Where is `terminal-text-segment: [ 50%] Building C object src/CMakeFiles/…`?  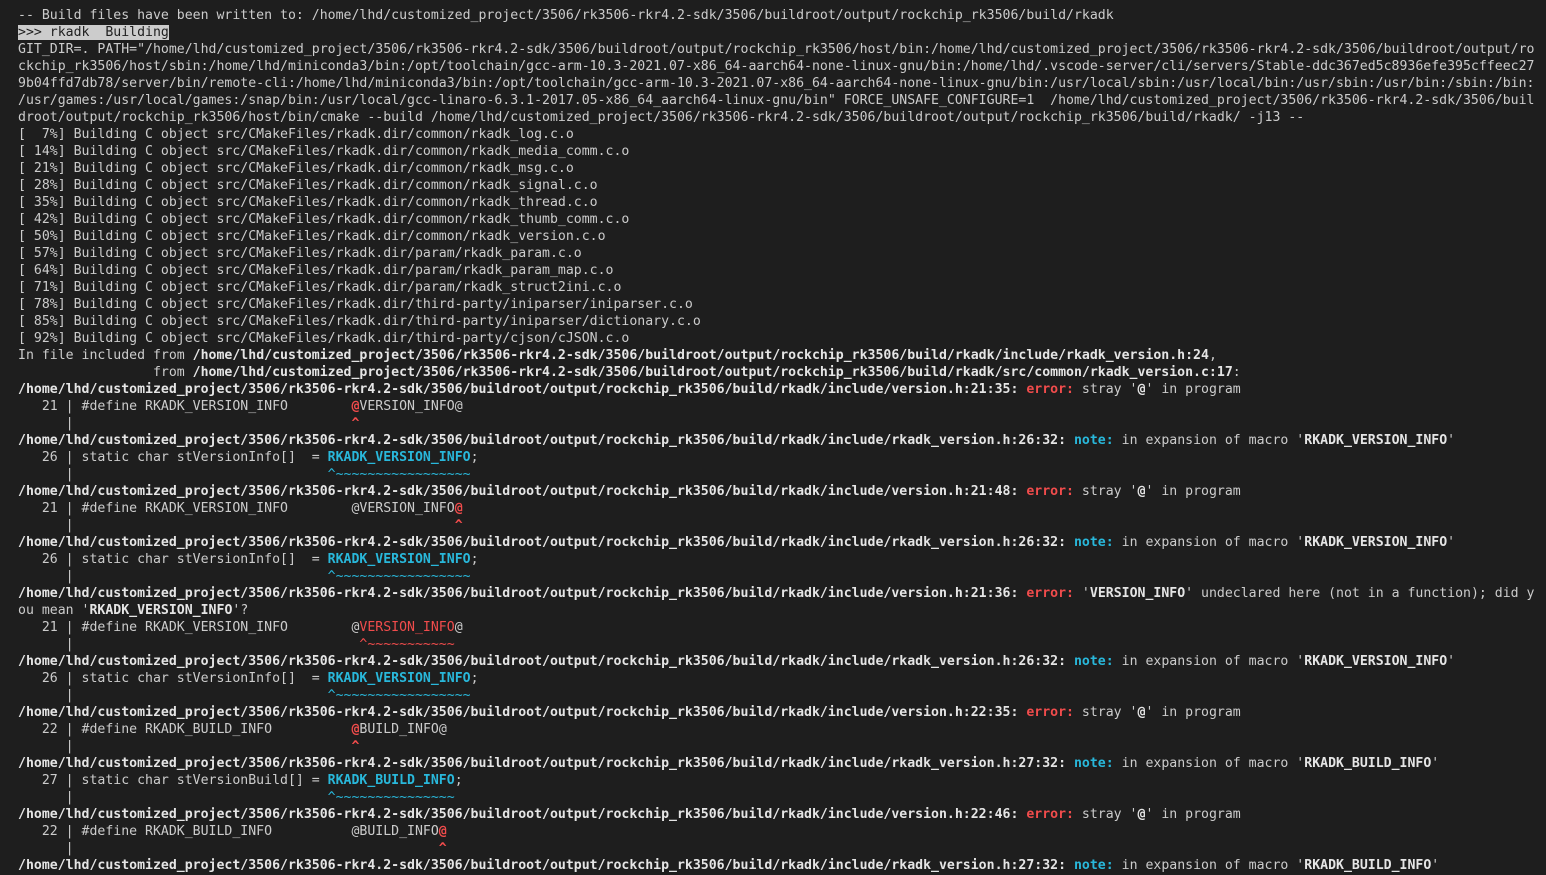 terminal-text-segment: [ 50%] Building C object src/CMakeFiles/… is located at coordinates (312, 236).